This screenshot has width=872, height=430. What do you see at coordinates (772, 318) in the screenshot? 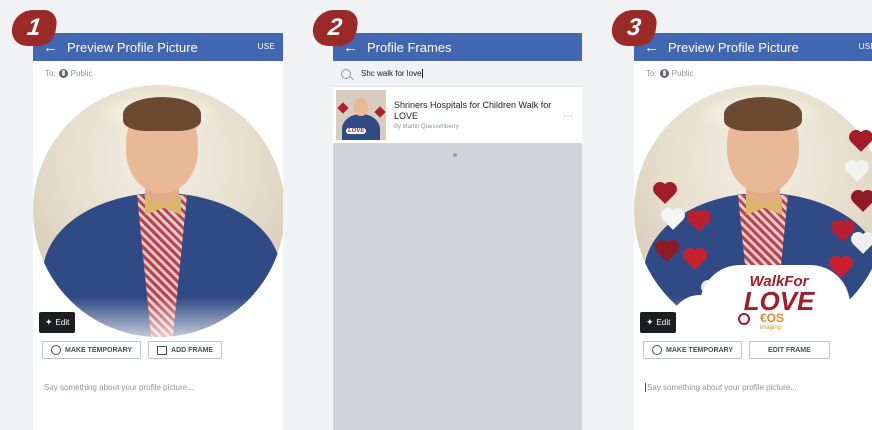
I see `eos-mark: €OS` at bounding box center [772, 318].